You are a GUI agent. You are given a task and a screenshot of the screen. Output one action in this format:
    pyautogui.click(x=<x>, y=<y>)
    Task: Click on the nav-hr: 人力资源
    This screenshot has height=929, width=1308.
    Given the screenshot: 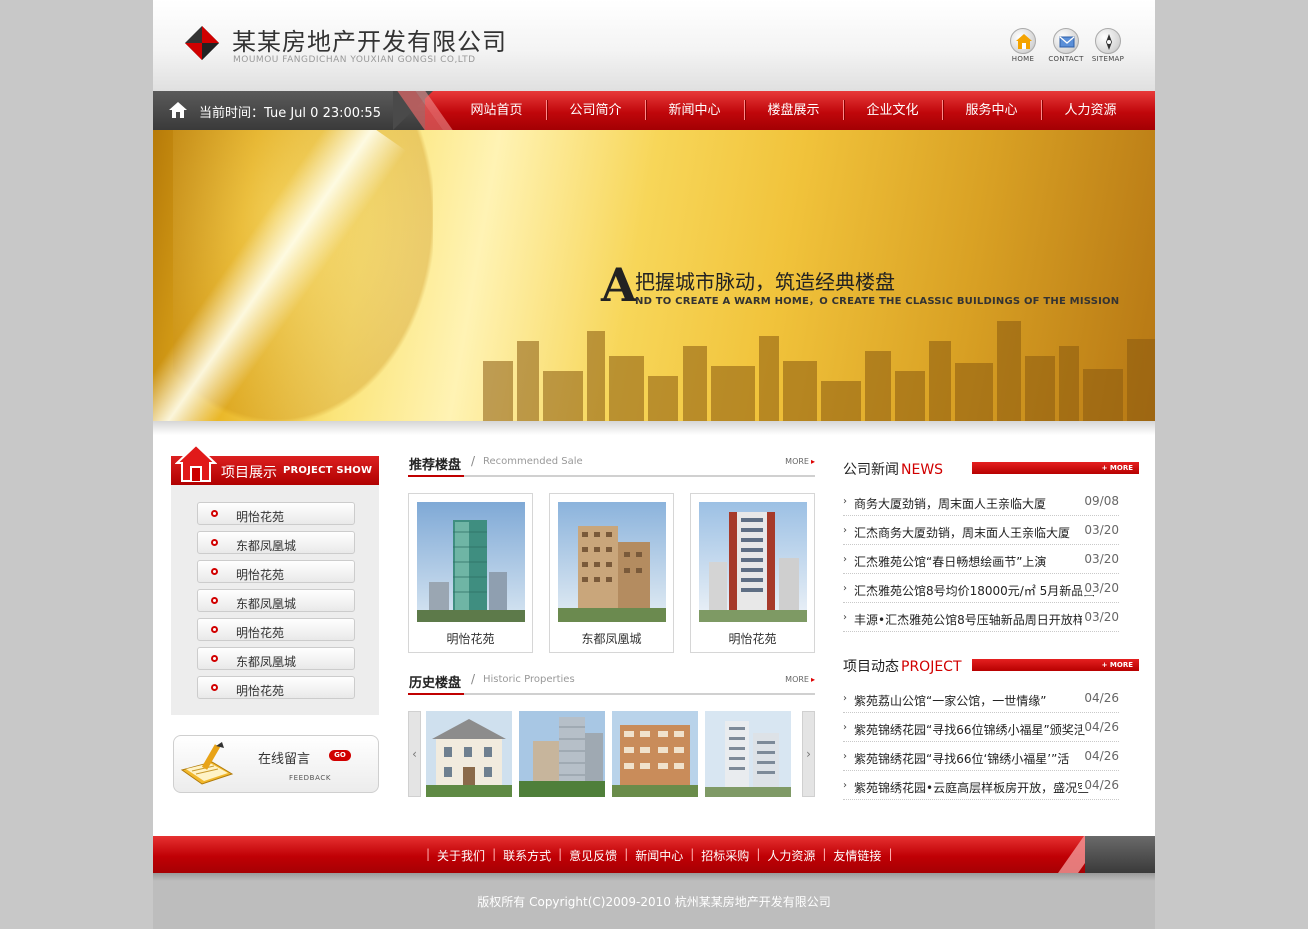 What is the action you would take?
    pyautogui.click(x=1090, y=110)
    